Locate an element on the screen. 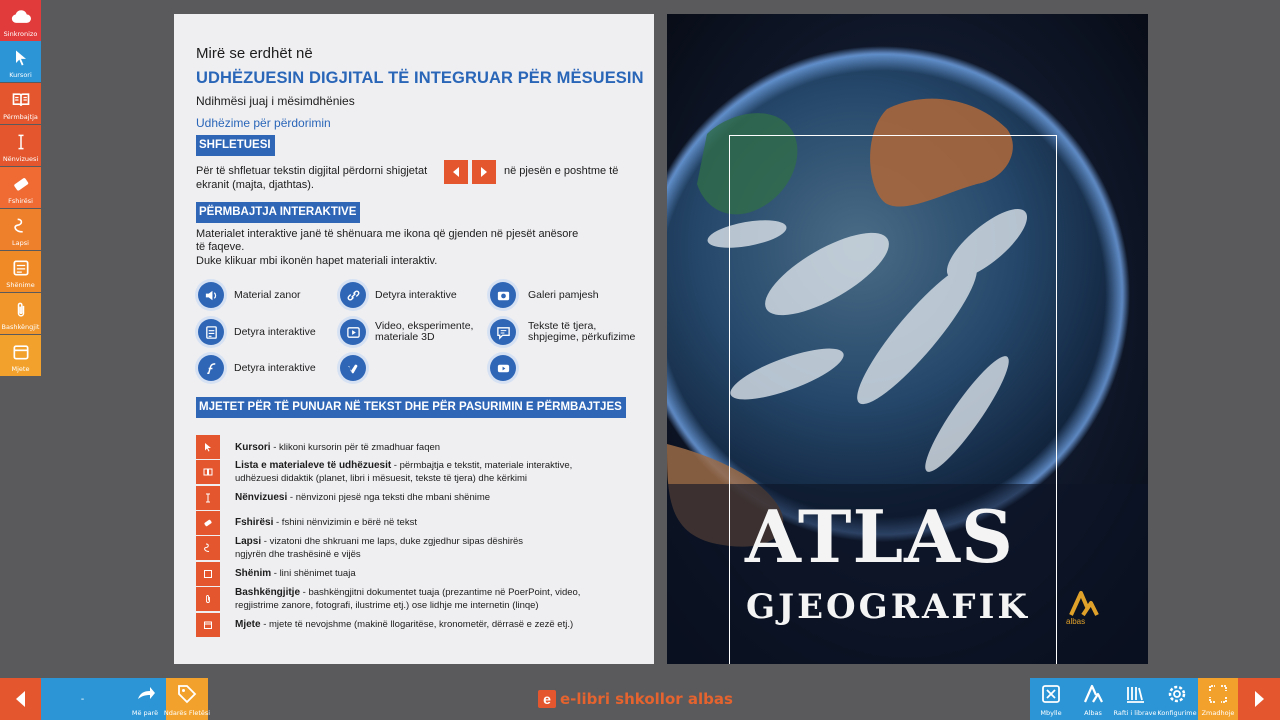 This screenshot has width=1280, height=720. camera-icon is located at coordinates (503, 295).